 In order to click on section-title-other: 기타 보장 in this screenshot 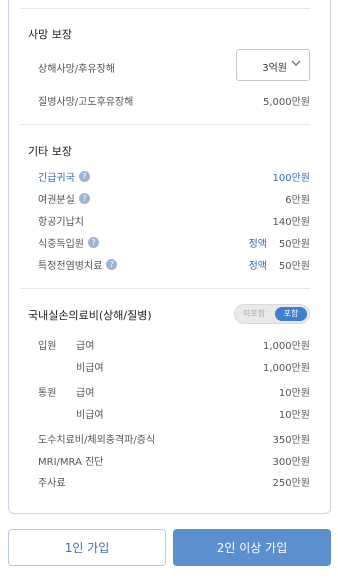, I will do `click(50, 151)`.